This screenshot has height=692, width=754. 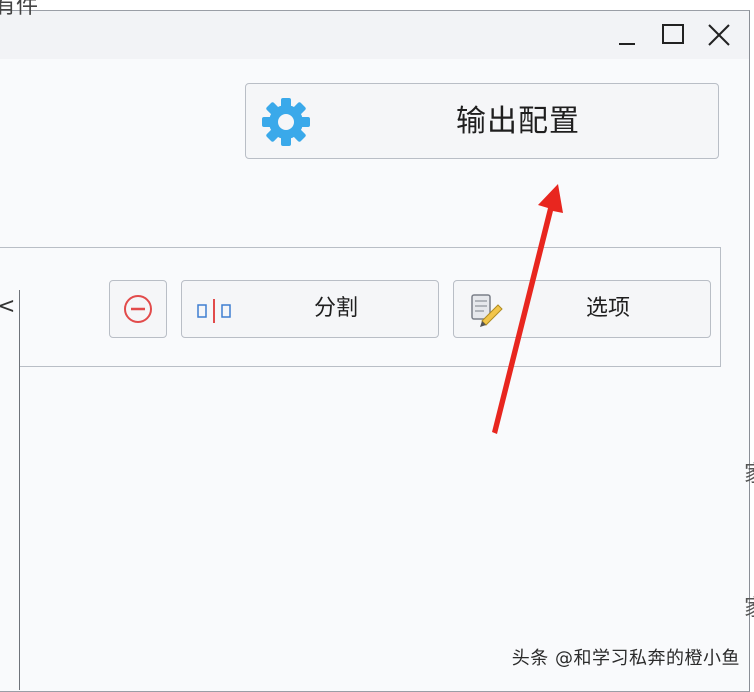 What do you see at coordinates (625, 658) in the screenshot?
I see `watermark: 头条 @和学习私奔的橙小鱼` at bounding box center [625, 658].